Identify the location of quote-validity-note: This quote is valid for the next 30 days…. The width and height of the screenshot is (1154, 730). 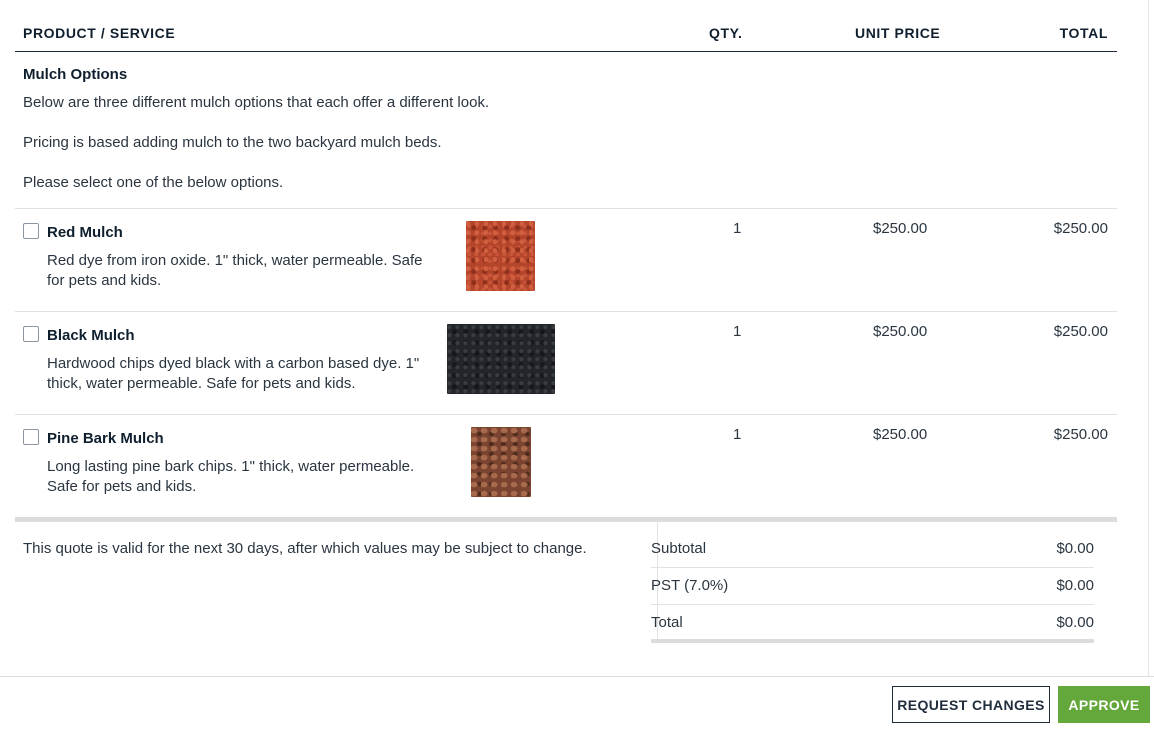
(305, 548).